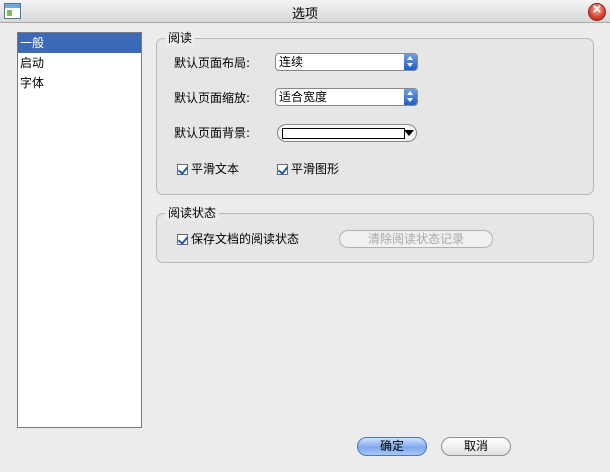 The width and height of the screenshot is (610, 472). I want to click on ok-button: 确定, so click(392, 446).